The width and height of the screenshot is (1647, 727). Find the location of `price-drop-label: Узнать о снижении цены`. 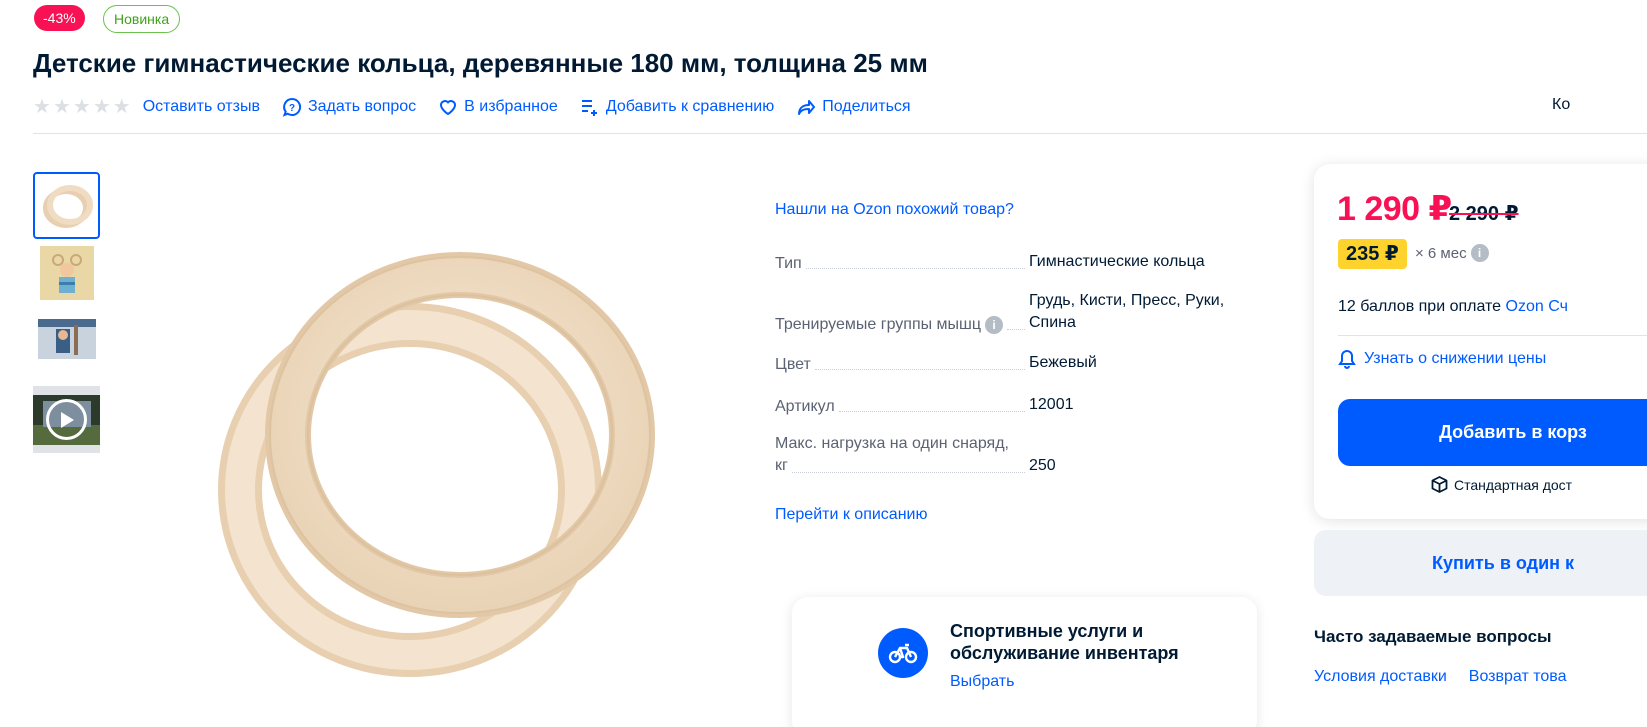

price-drop-label: Узнать о снижении цены is located at coordinates (1455, 358).